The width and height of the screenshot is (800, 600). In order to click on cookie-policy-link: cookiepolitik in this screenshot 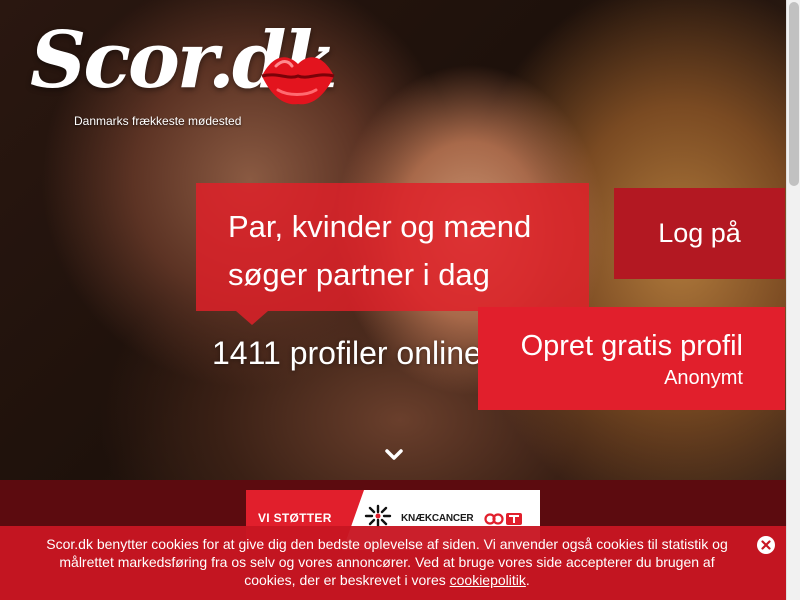, I will do `click(488, 580)`.